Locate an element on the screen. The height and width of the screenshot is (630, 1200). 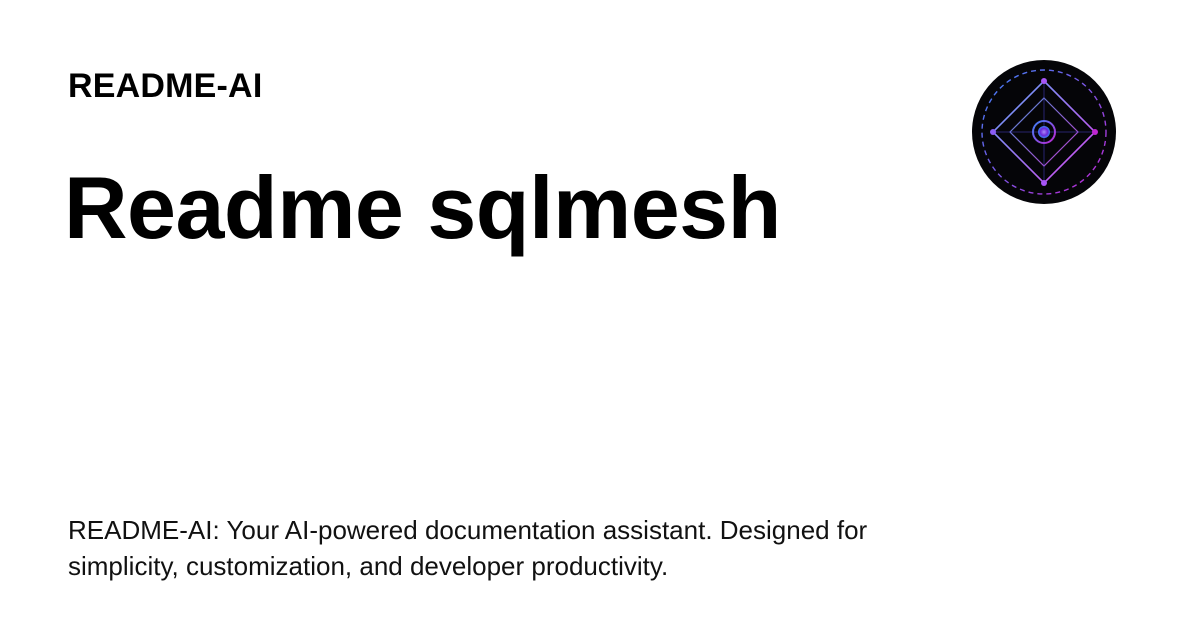
diamond-target-logo-icon is located at coordinates (1044, 132).